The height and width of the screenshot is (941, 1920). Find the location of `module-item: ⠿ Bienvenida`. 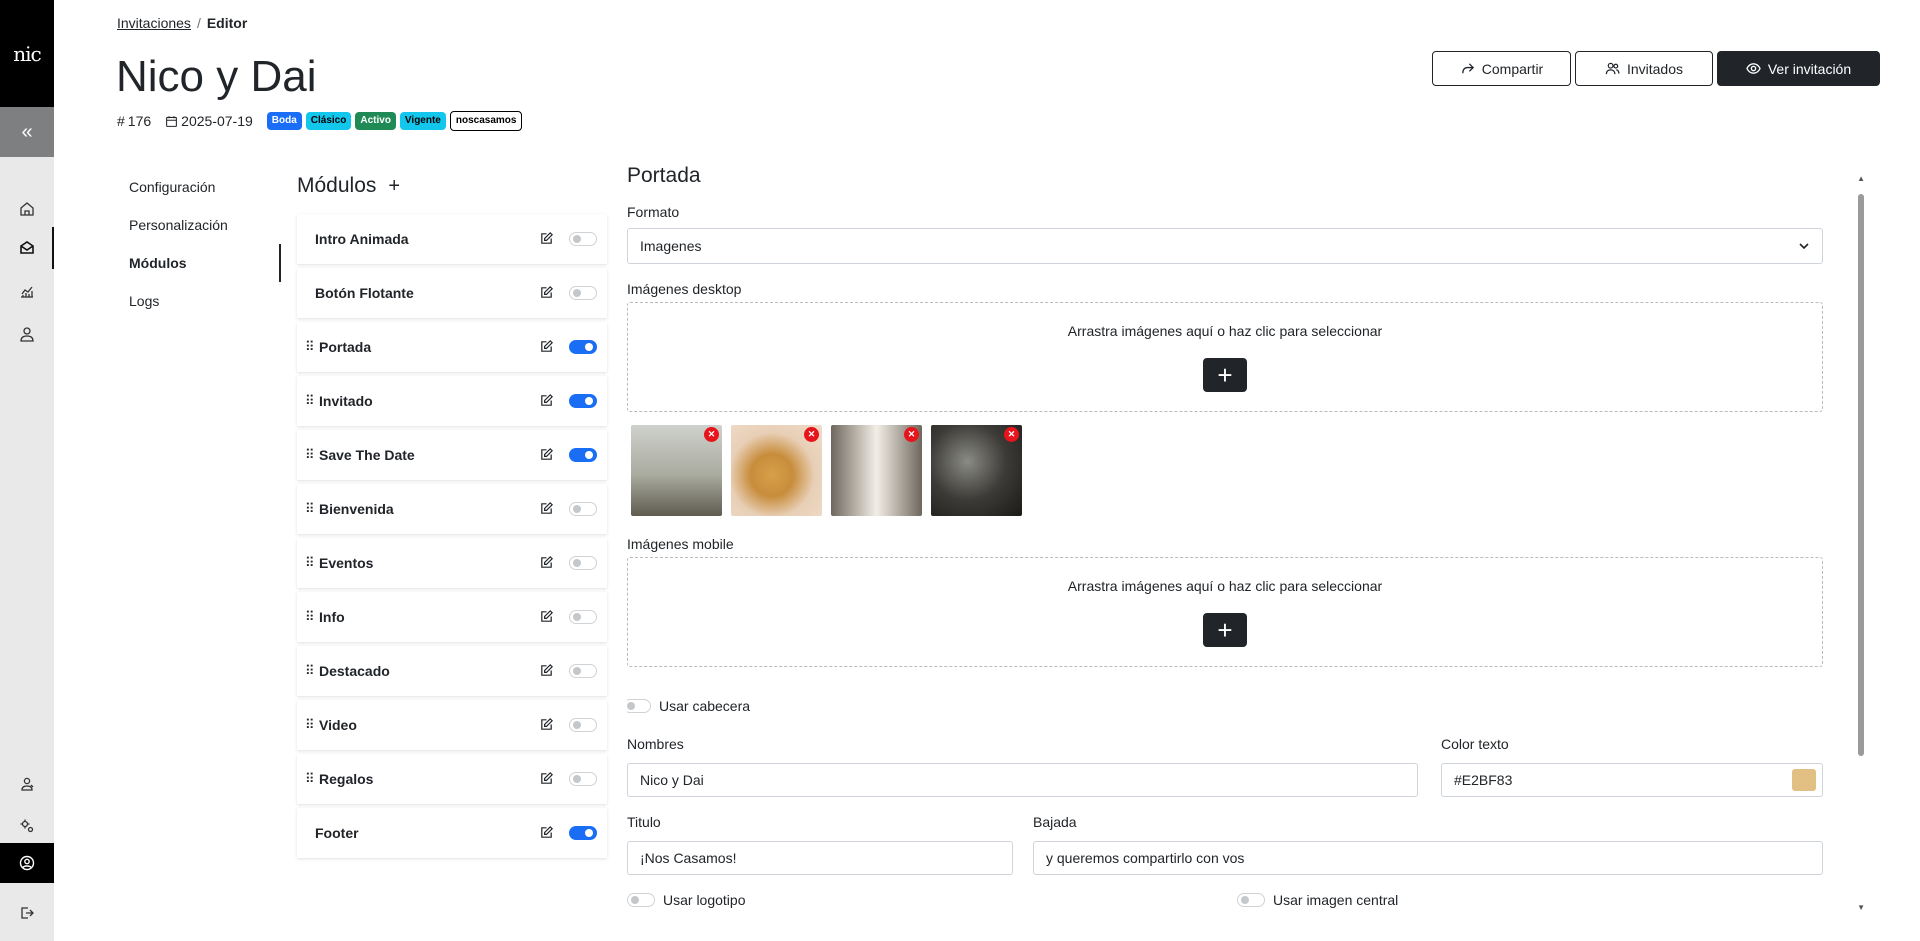

module-item: ⠿ Bienvenida is located at coordinates (452, 509).